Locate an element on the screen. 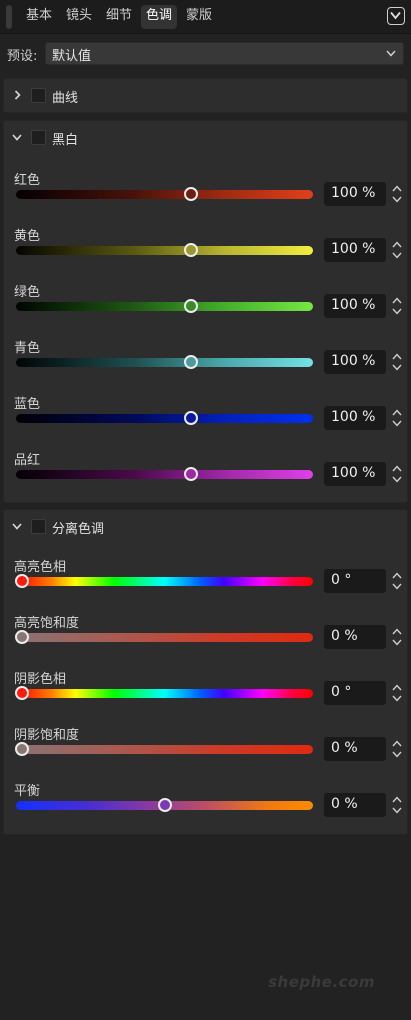 This screenshot has width=411, height=1020. curves-header: 曲线 is located at coordinates (206, 94).